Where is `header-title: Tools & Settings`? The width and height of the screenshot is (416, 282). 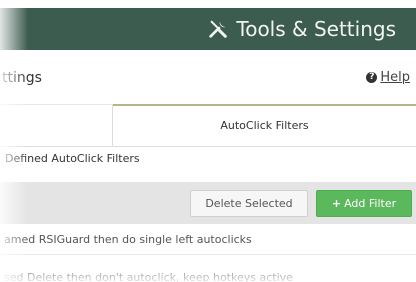 header-title: Tools & Settings is located at coordinates (301, 29).